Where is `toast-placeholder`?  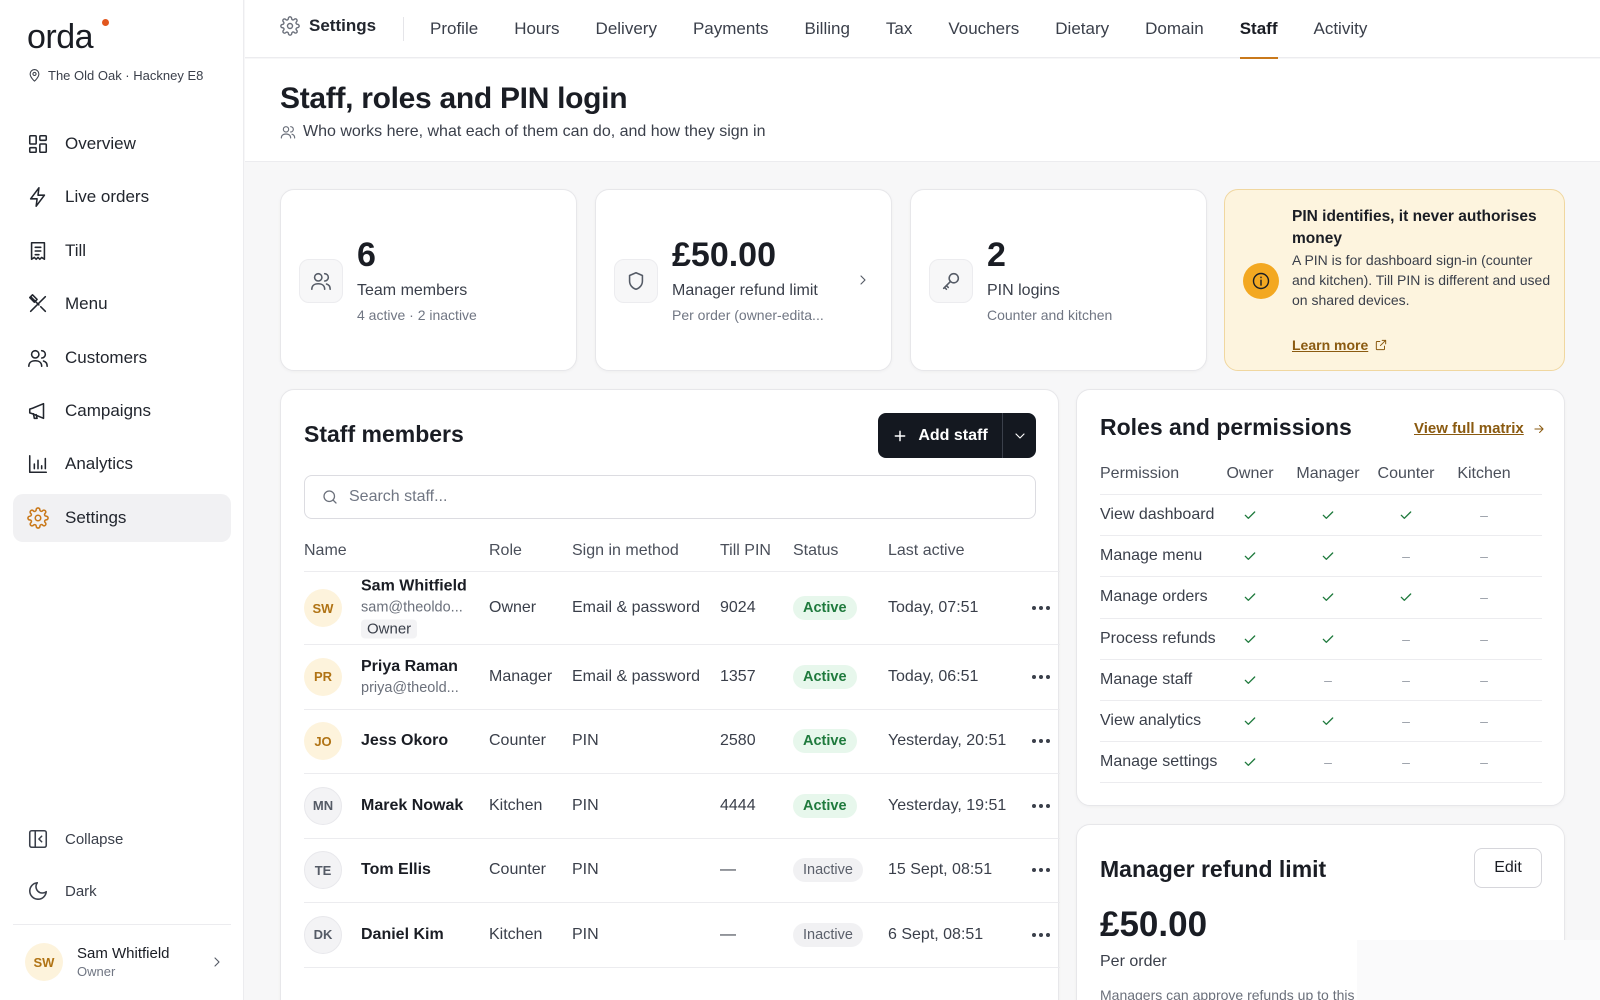
toast-placeholder is located at coordinates (1478, 970).